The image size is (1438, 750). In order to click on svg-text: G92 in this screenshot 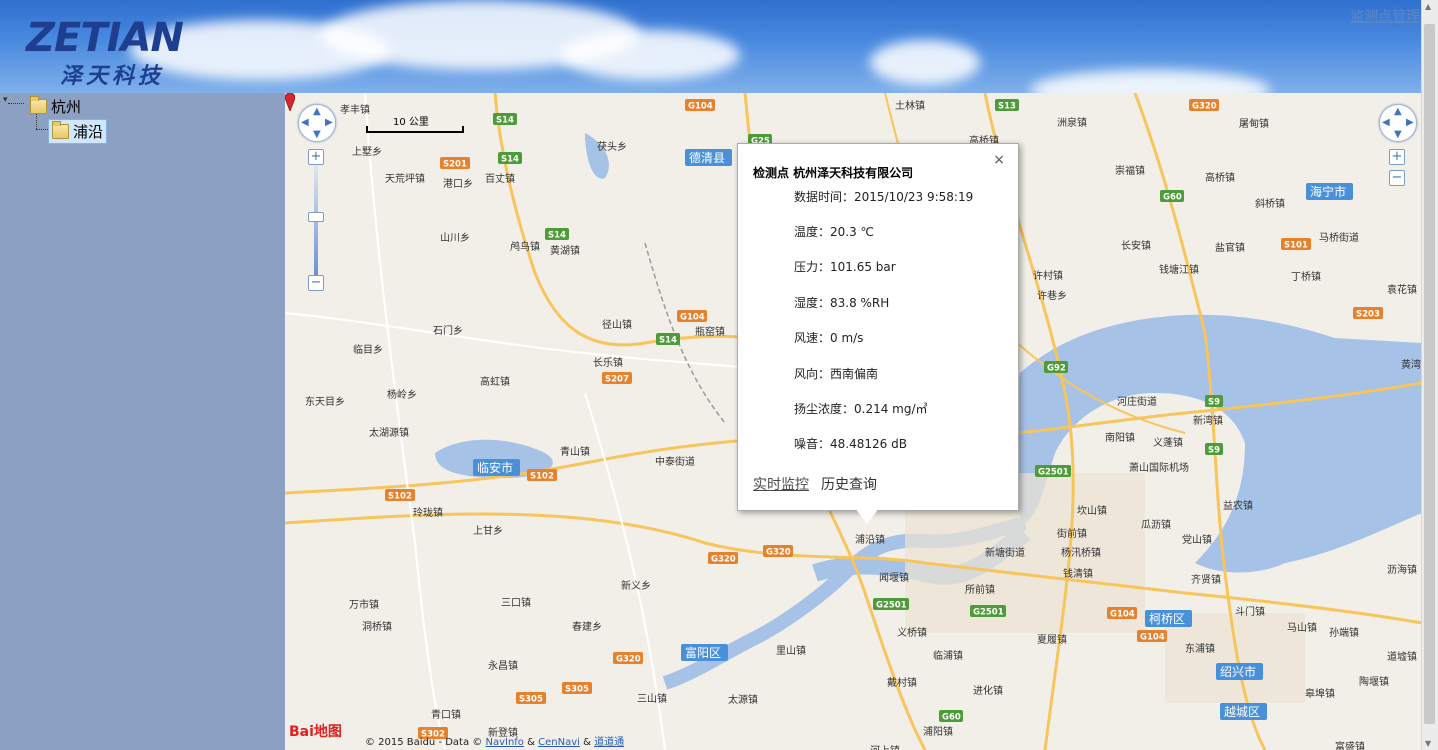, I will do `click(1056, 369)`.